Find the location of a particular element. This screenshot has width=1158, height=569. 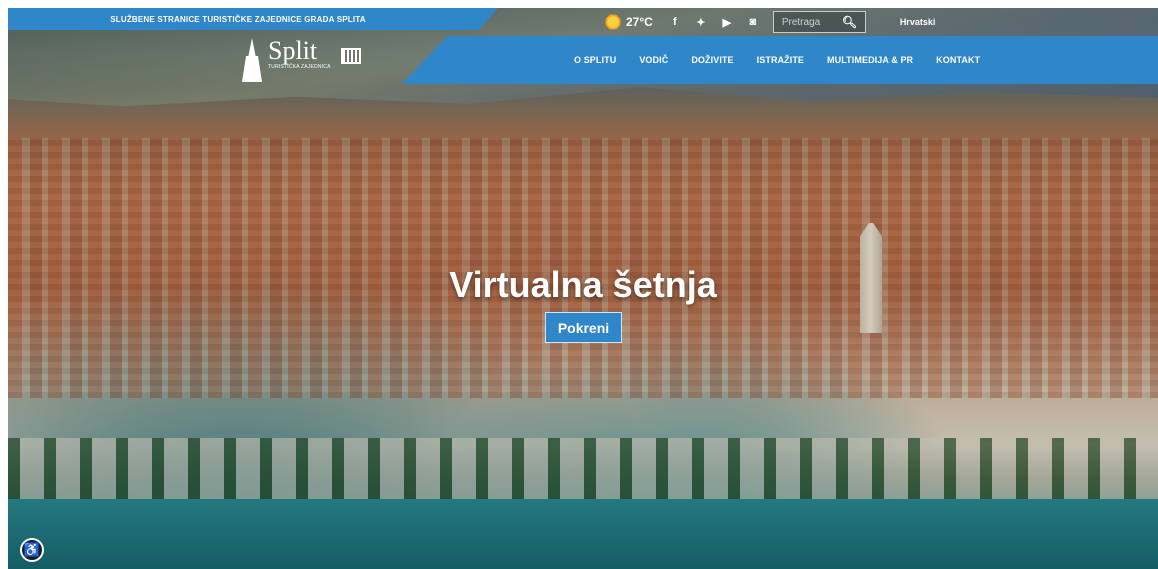

social-links: f ✦ ▶ ◙ is located at coordinates (714, 22).